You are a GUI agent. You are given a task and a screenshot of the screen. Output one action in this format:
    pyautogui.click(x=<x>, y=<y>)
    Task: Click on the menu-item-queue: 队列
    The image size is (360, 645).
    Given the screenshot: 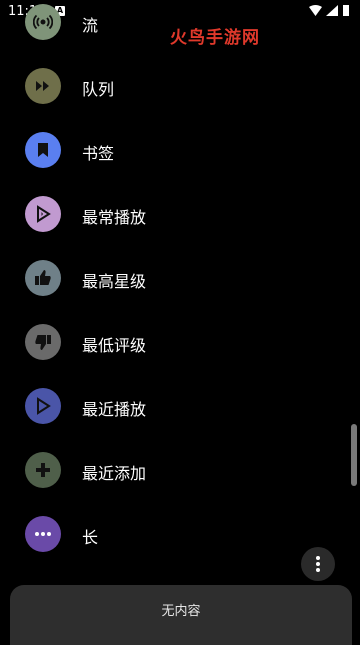 What is the action you would take?
    pyautogui.click(x=170, y=86)
    